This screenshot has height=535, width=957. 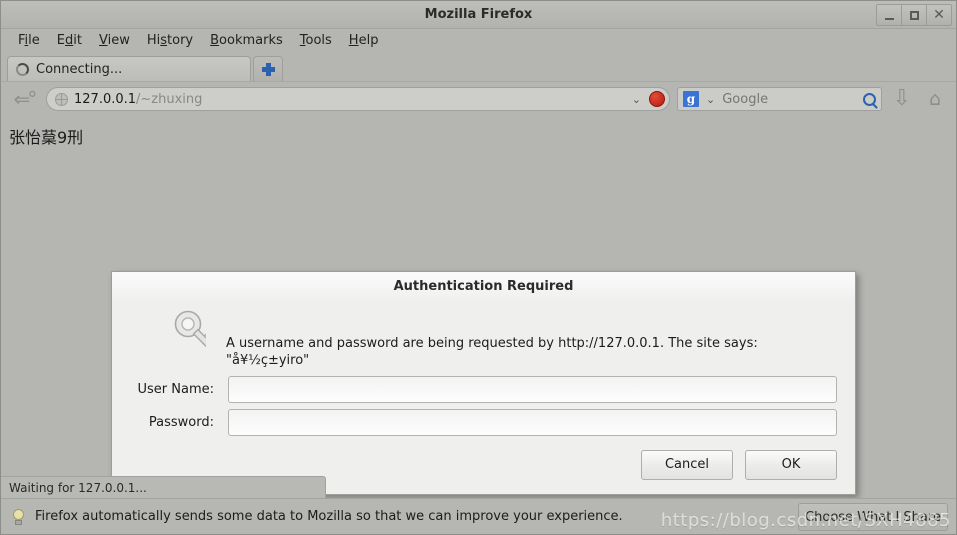 I want to click on globe-icon, so click(x=61, y=99).